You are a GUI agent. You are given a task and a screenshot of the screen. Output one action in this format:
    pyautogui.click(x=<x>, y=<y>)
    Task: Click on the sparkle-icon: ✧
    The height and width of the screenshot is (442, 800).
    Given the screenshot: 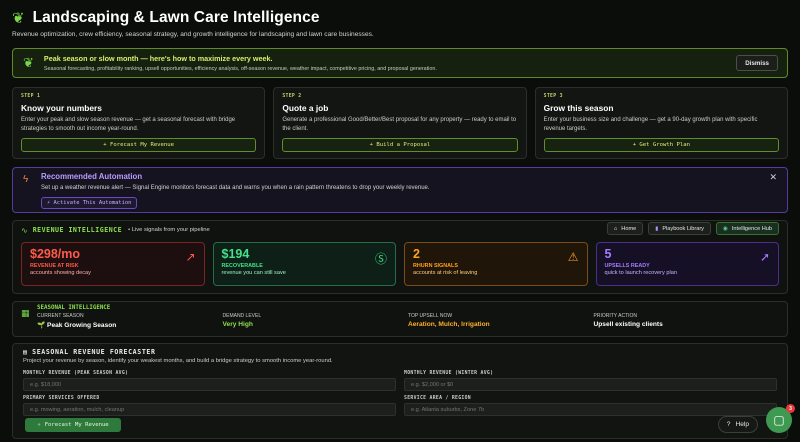 What is the action you would take?
    pyautogui.click(x=39, y=425)
    